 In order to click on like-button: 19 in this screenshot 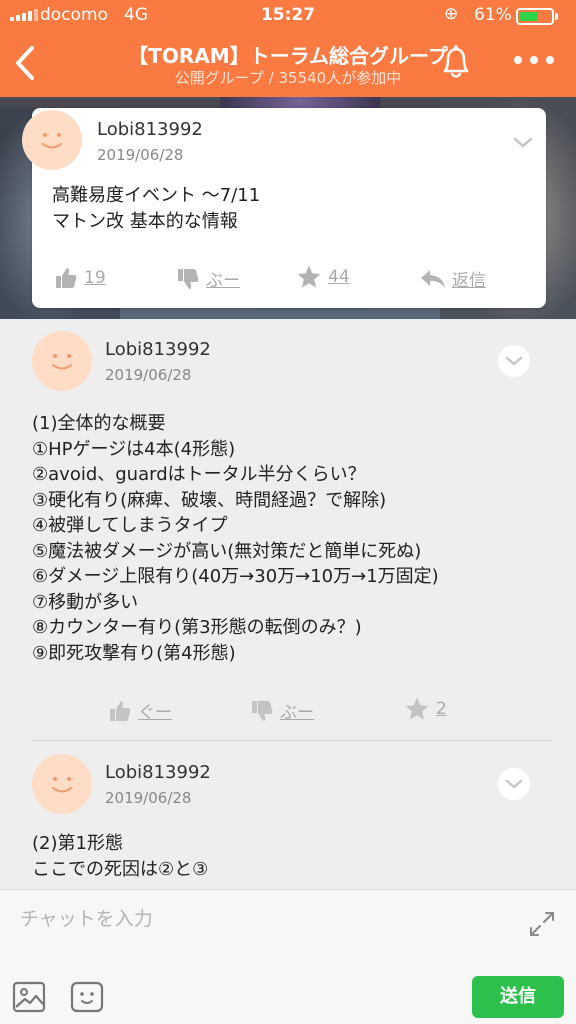, I will do `click(80, 278)`.